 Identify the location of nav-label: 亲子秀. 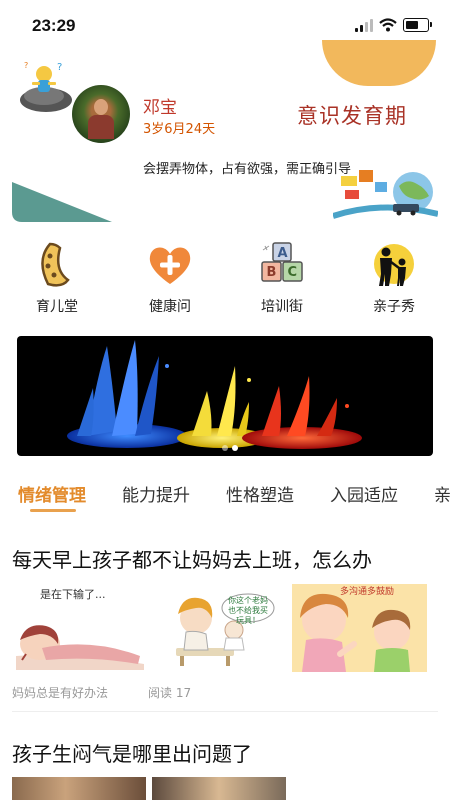
(394, 307).